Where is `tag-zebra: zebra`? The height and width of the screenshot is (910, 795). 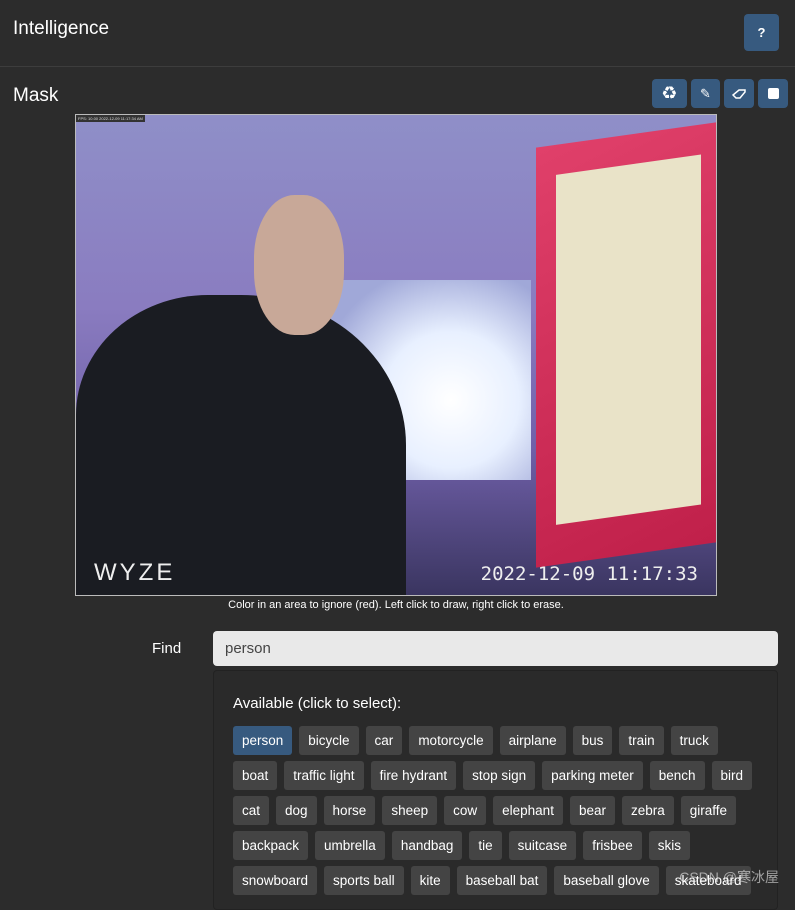
tag-zebra: zebra is located at coordinates (647, 810).